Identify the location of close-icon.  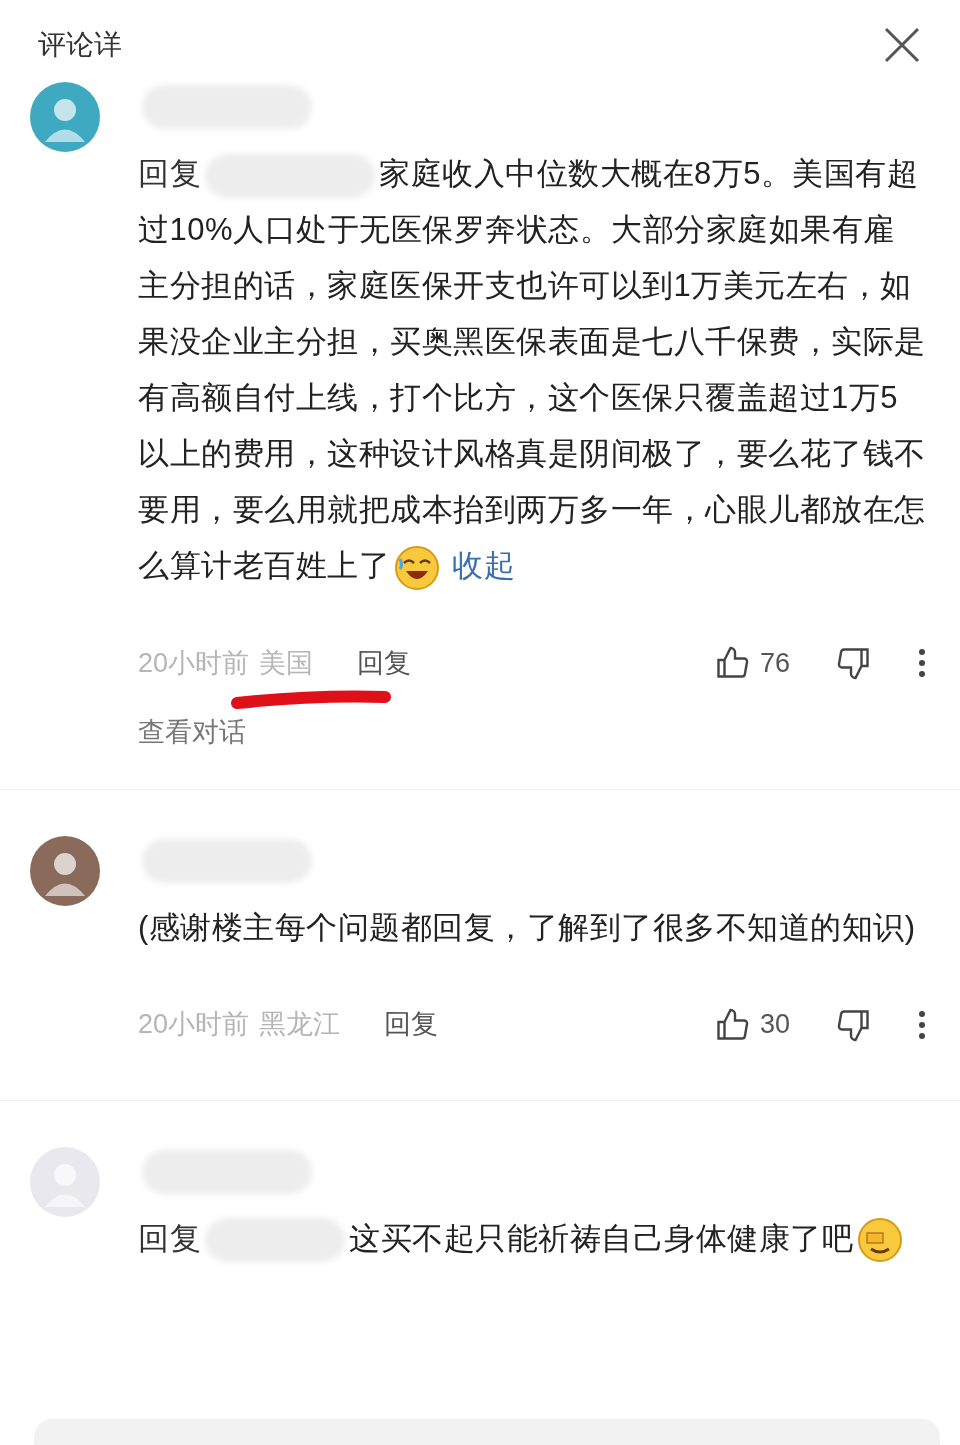
(902, 45).